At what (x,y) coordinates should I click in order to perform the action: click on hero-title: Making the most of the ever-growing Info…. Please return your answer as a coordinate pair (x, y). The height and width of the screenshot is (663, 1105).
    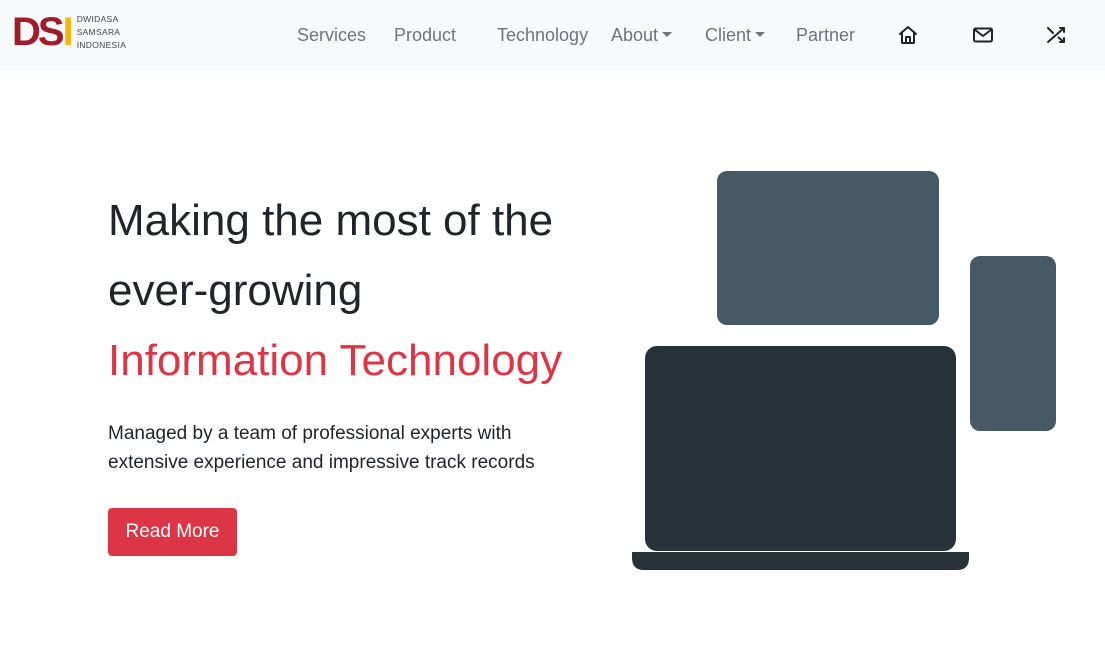
    Looking at the image, I should click on (358, 291).